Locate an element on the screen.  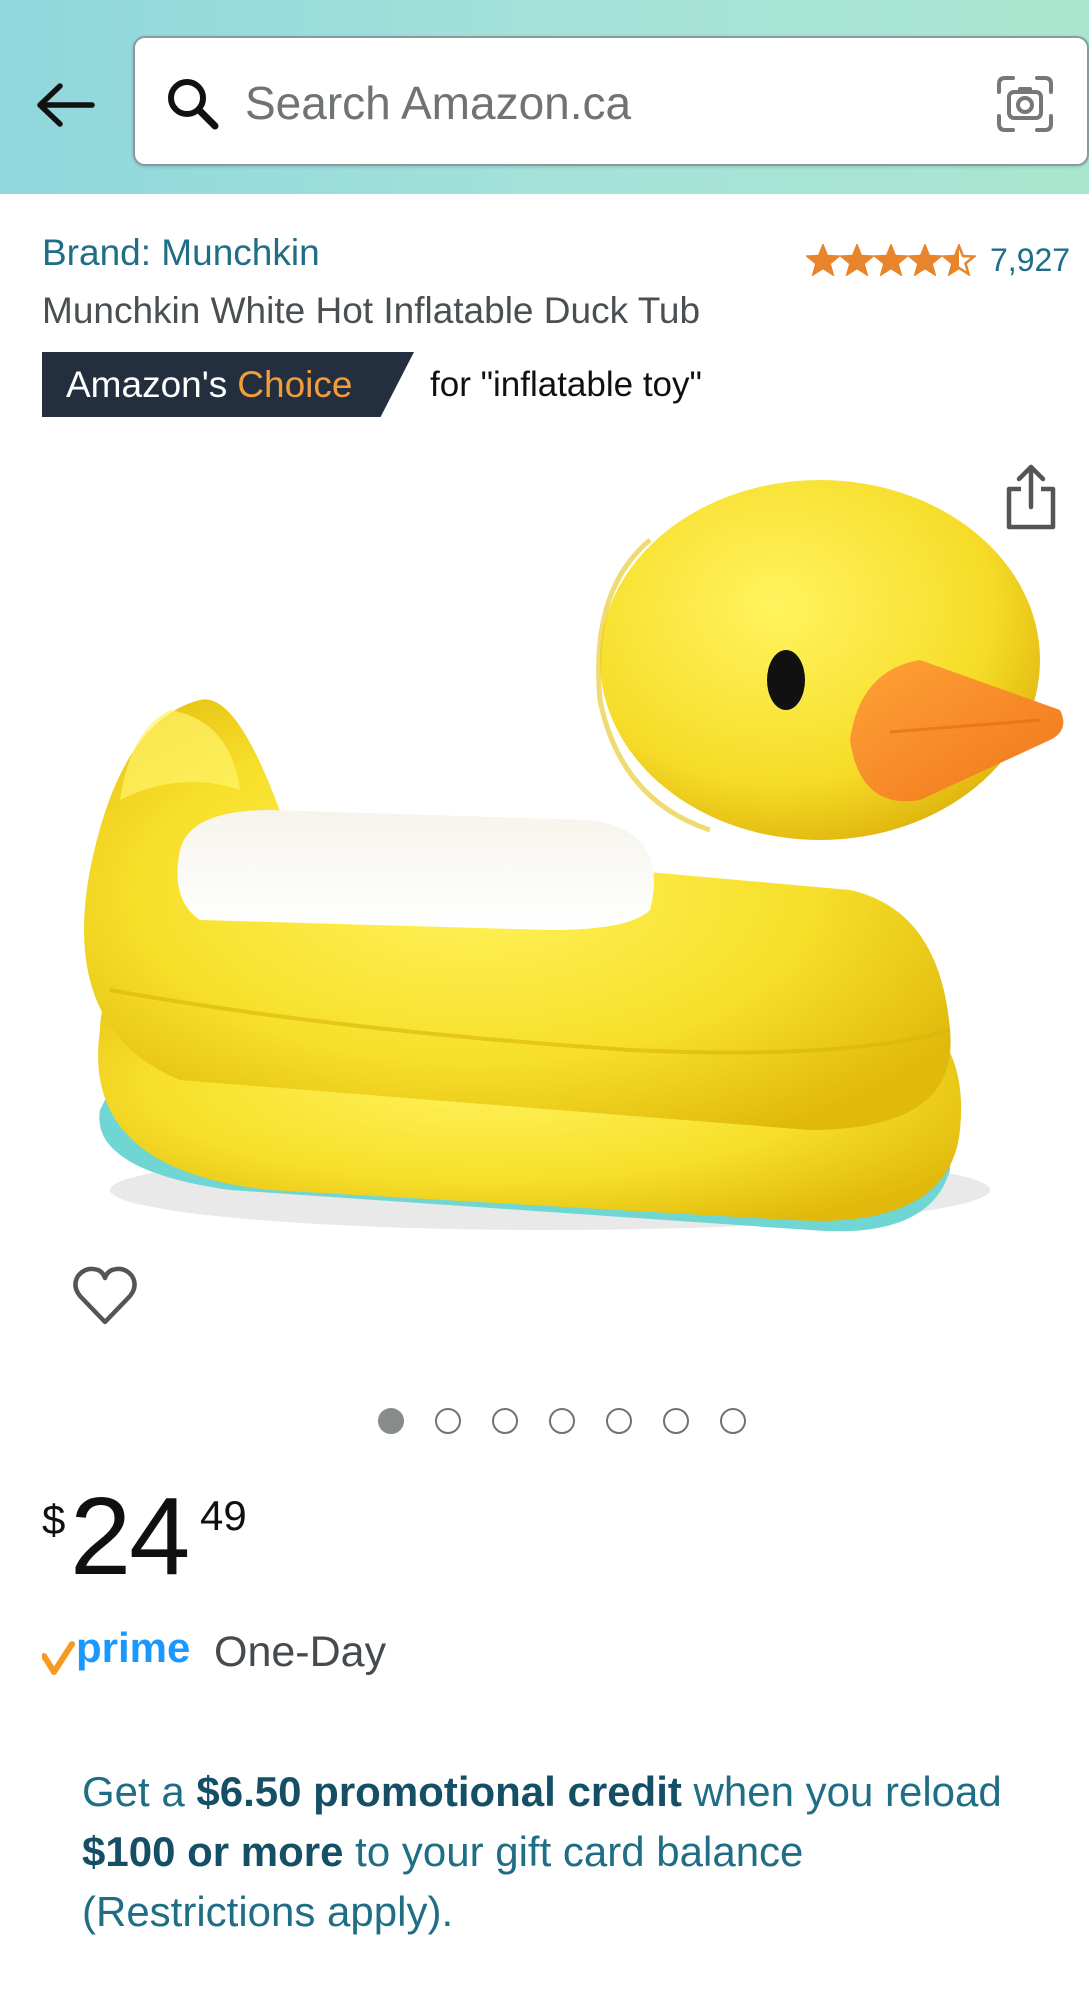
choice-badge-label: Amazon's Choice is located at coordinates (228, 384).